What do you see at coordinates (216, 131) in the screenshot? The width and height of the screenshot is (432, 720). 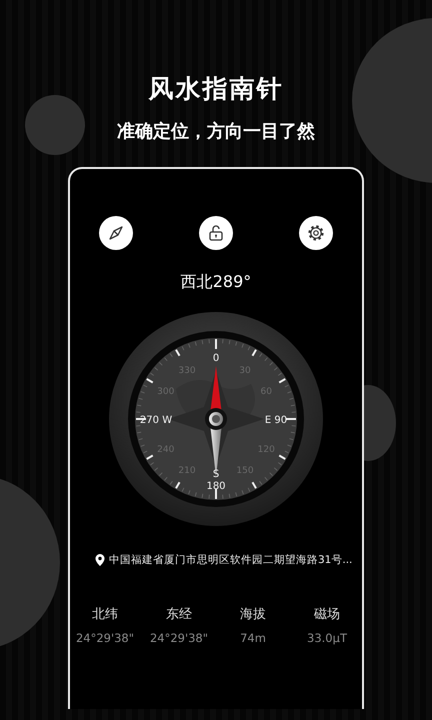 I see `app-subtitle: 准确定位，方向一目了然` at bounding box center [216, 131].